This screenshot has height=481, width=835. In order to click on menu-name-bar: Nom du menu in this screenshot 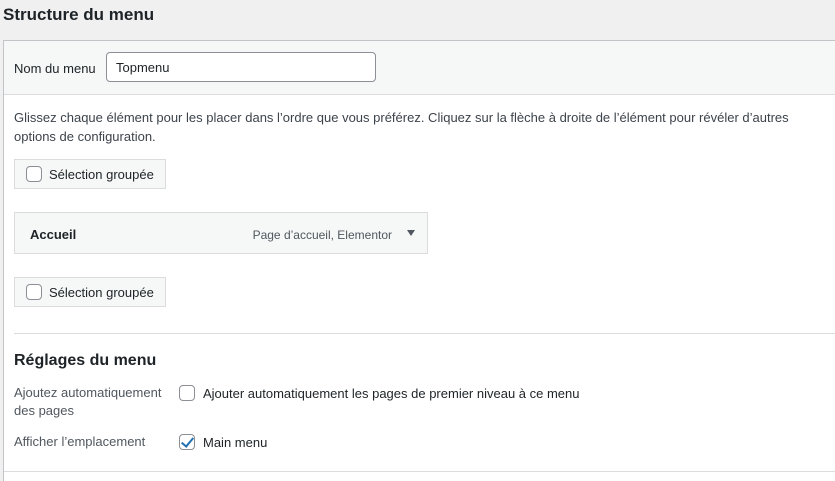, I will do `click(419, 68)`.